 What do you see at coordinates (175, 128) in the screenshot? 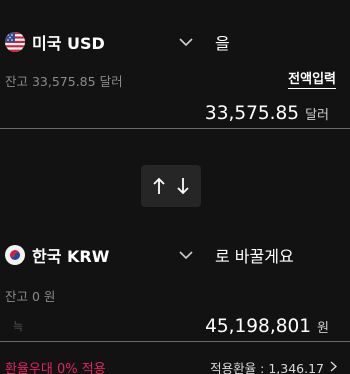
I see `from-divider` at bounding box center [175, 128].